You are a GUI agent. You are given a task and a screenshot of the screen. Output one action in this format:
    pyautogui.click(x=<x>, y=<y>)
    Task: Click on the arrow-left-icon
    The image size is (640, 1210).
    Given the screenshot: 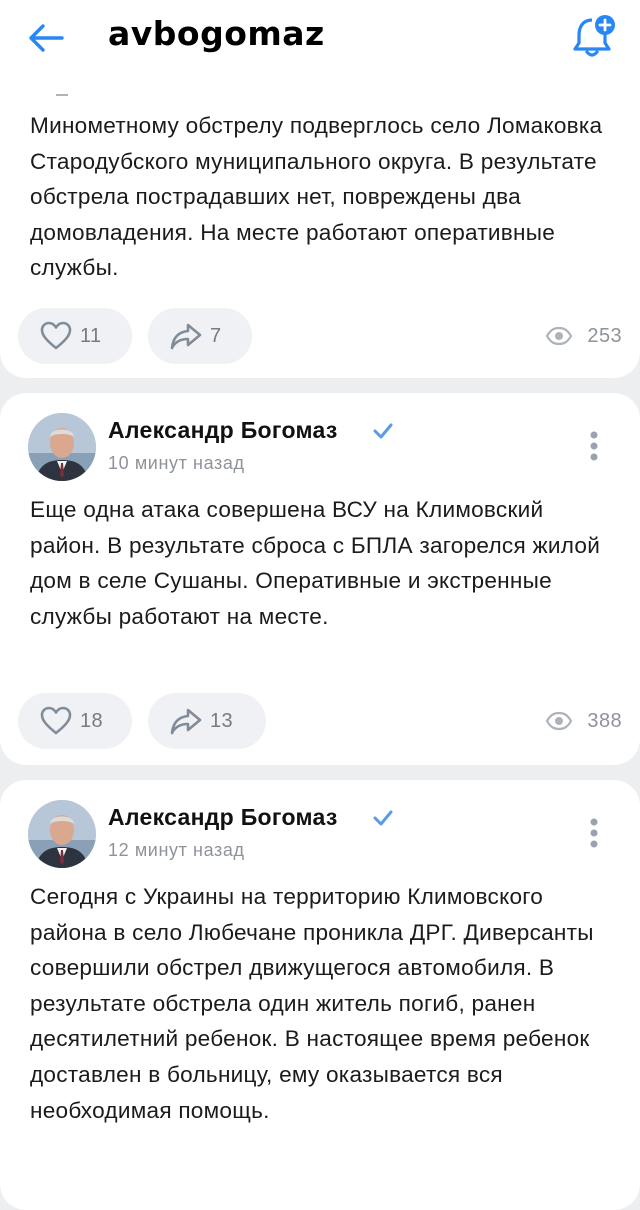 What is the action you would take?
    pyautogui.click(x=46, y=38)
    